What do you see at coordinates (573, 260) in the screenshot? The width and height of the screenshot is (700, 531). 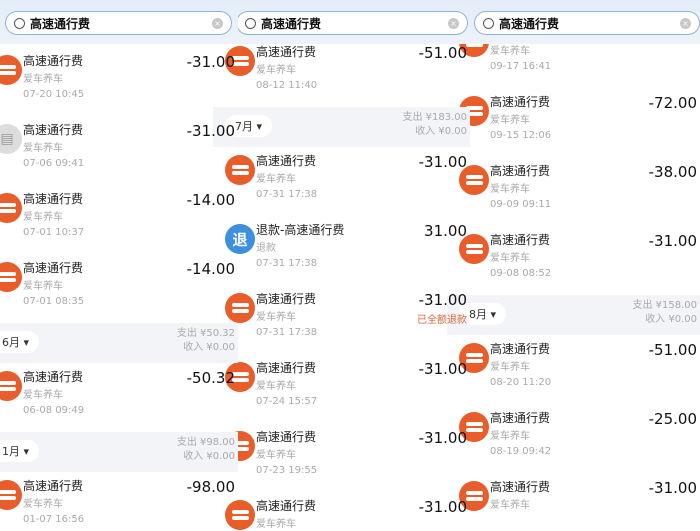 I see `transaction-row: 高速通行费 爱车养车 09-08 08:52 -31.00` at bounding box center [573, 260].